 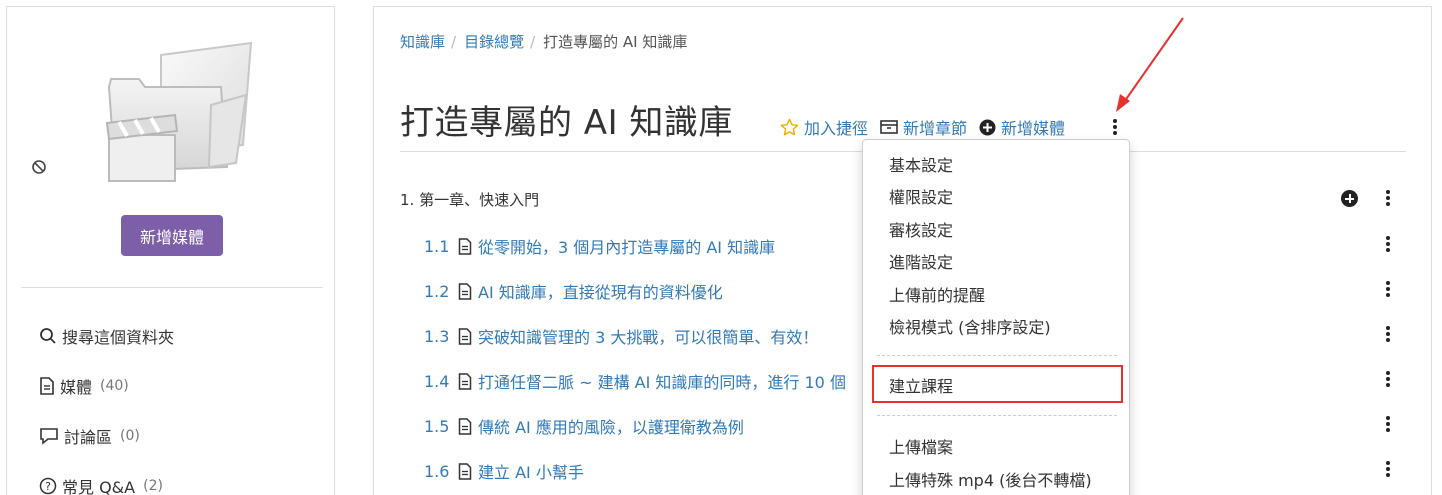 I want to click on section-title: 突破知識管理的 3 大挑戰，可以很簡單、有效！, so click(x=648, y=337).